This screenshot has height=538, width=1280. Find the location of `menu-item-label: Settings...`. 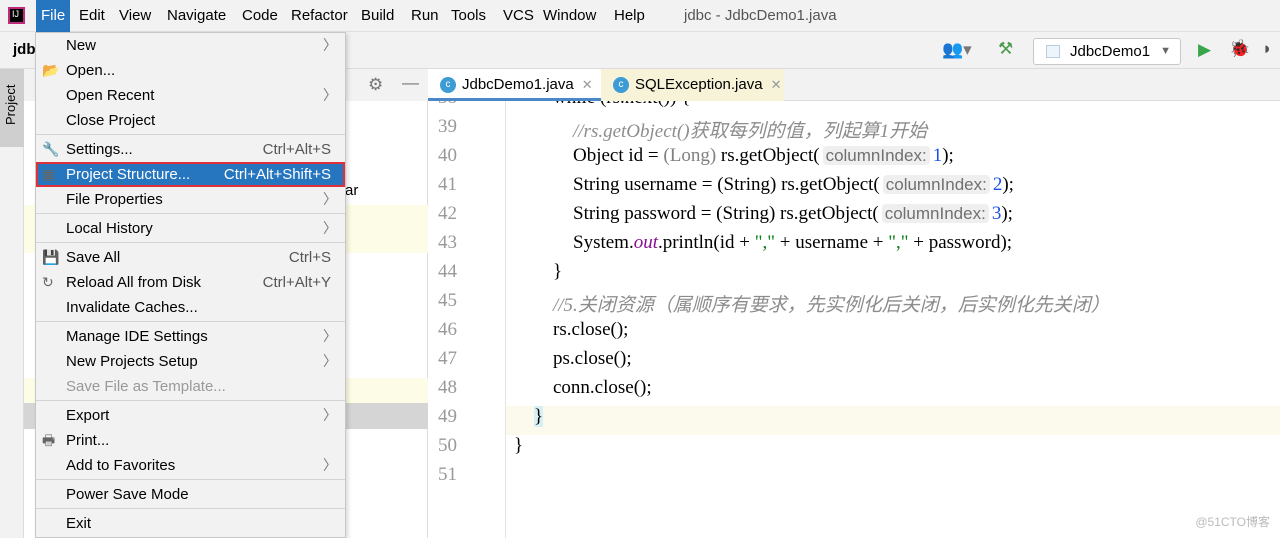

menu-item-label: Settings... is located at coordinates (99, 149).